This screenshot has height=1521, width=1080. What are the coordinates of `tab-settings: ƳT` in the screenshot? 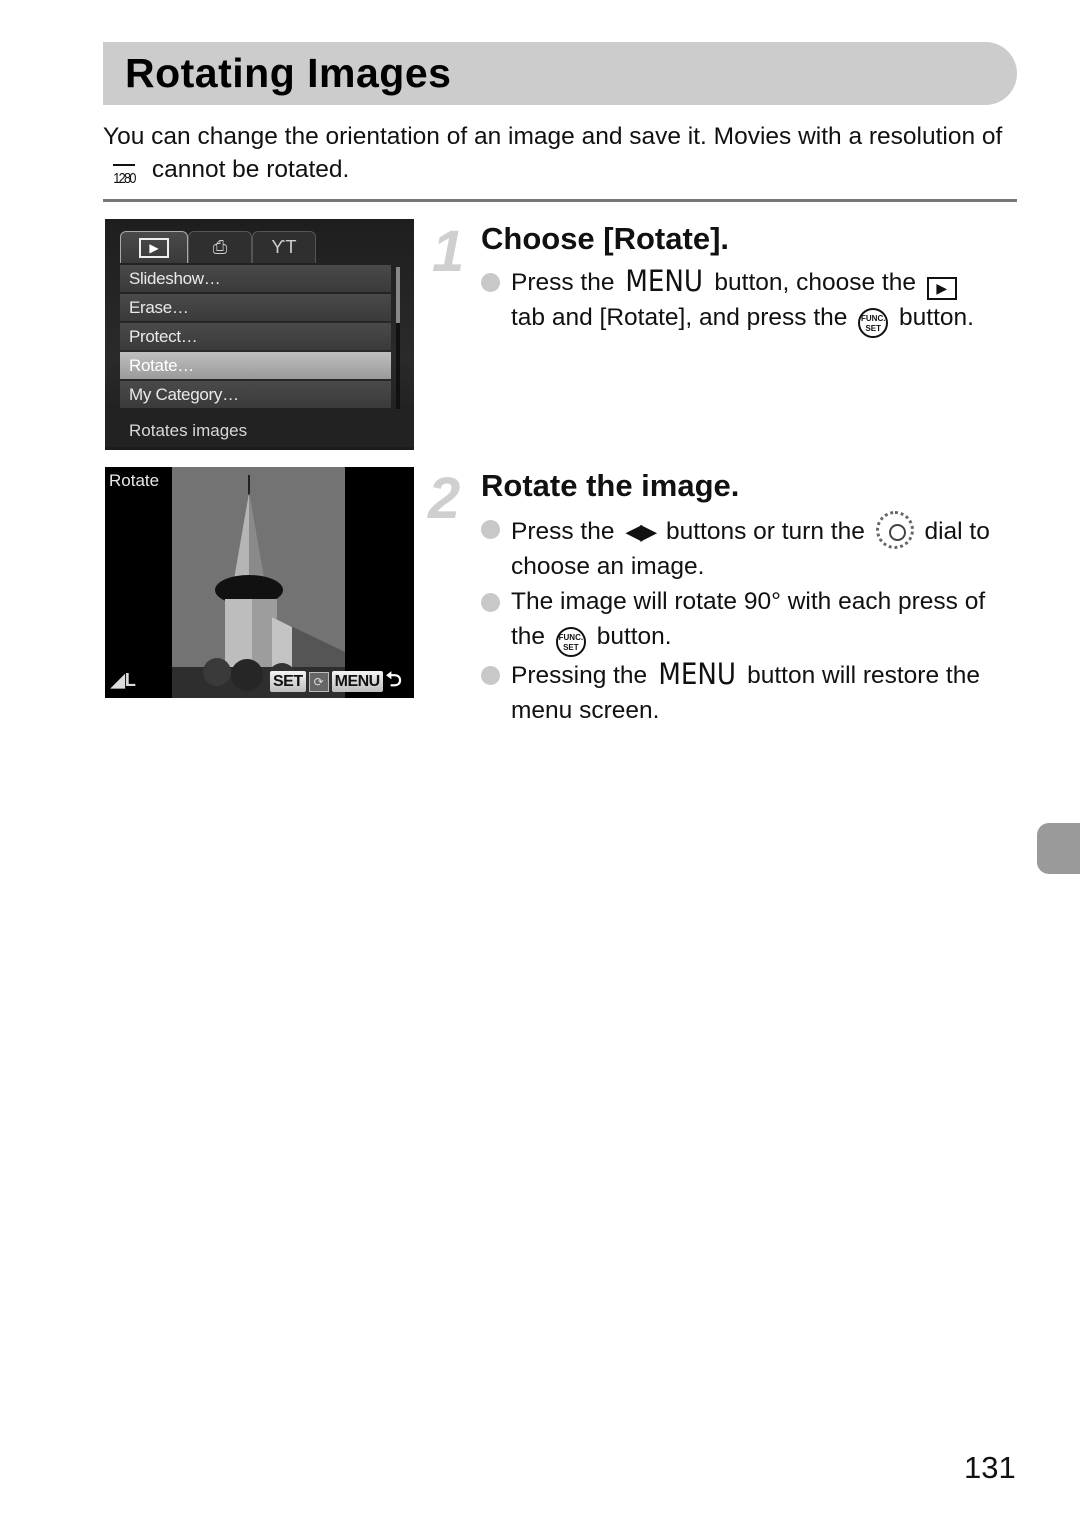 It's located at (284, 247).